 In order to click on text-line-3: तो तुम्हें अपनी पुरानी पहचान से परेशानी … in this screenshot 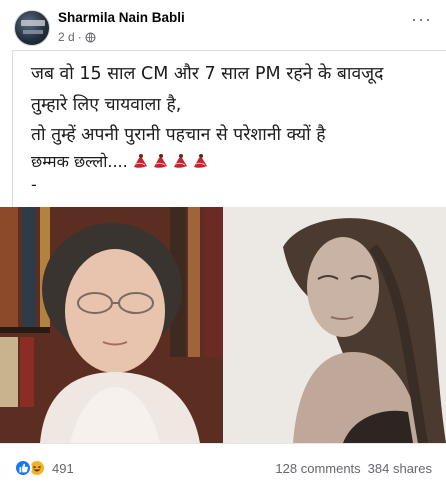, I will do `click(178, 135)`.